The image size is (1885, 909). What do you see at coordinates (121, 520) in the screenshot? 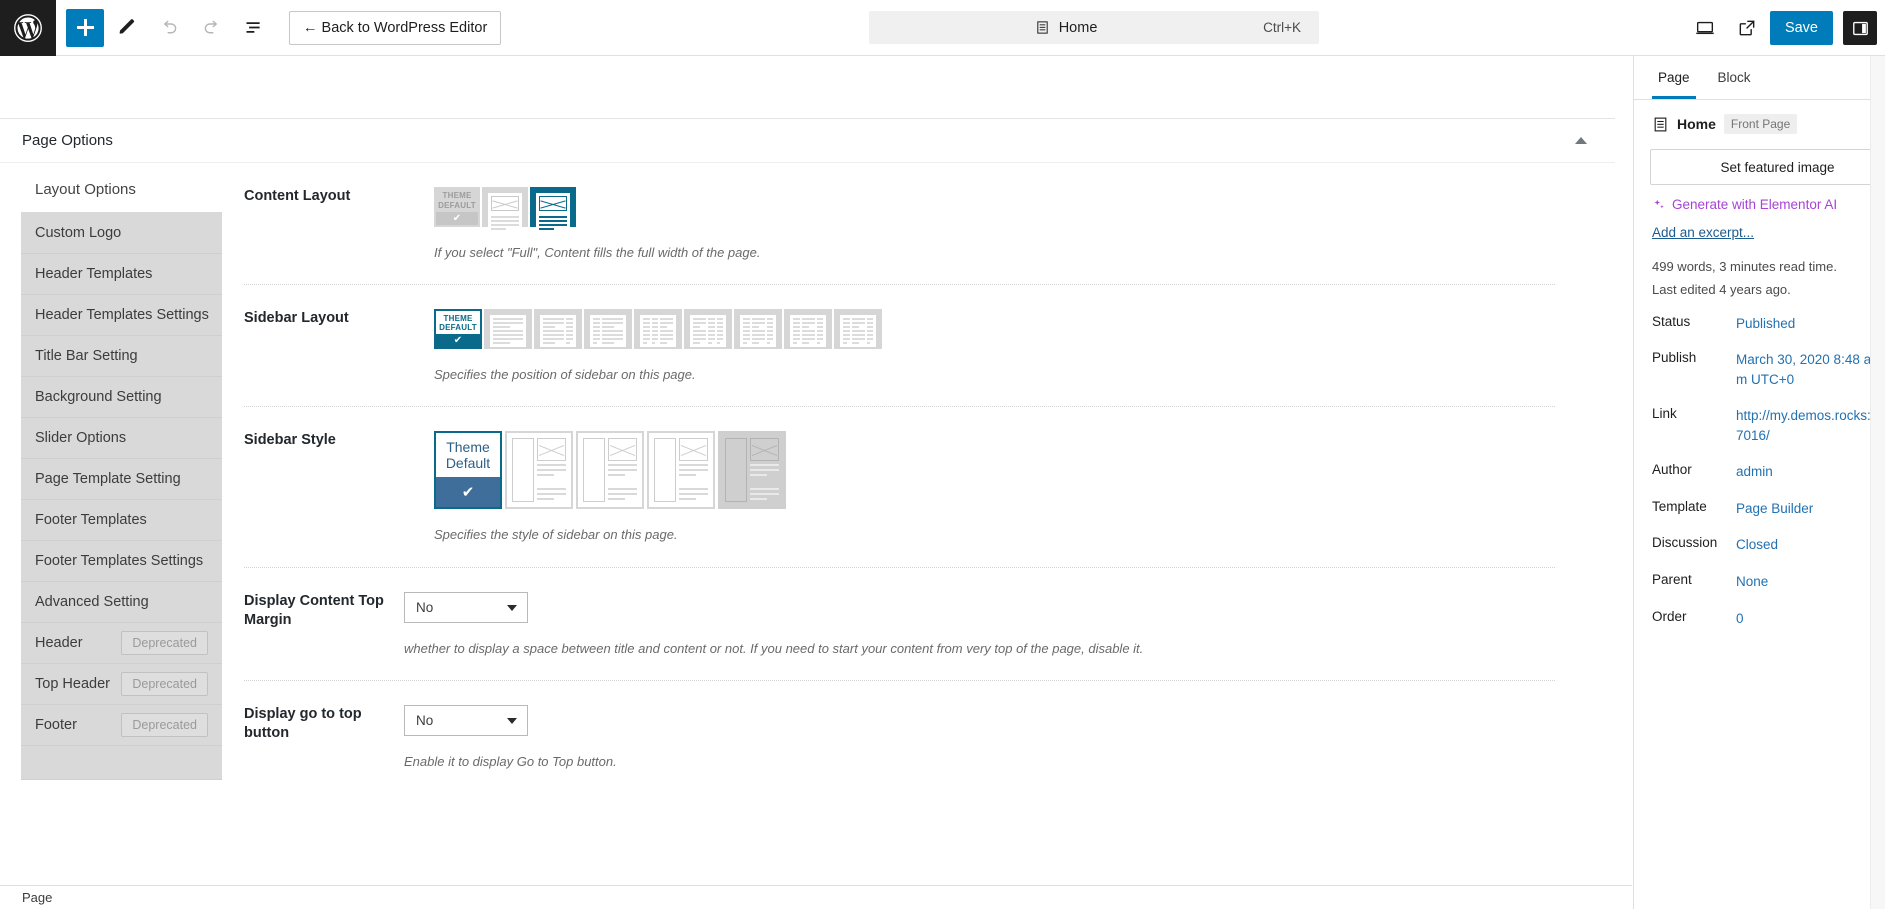
I see `nav-item-footer-templates: Footer Templates` at bounding box center [121, 520].